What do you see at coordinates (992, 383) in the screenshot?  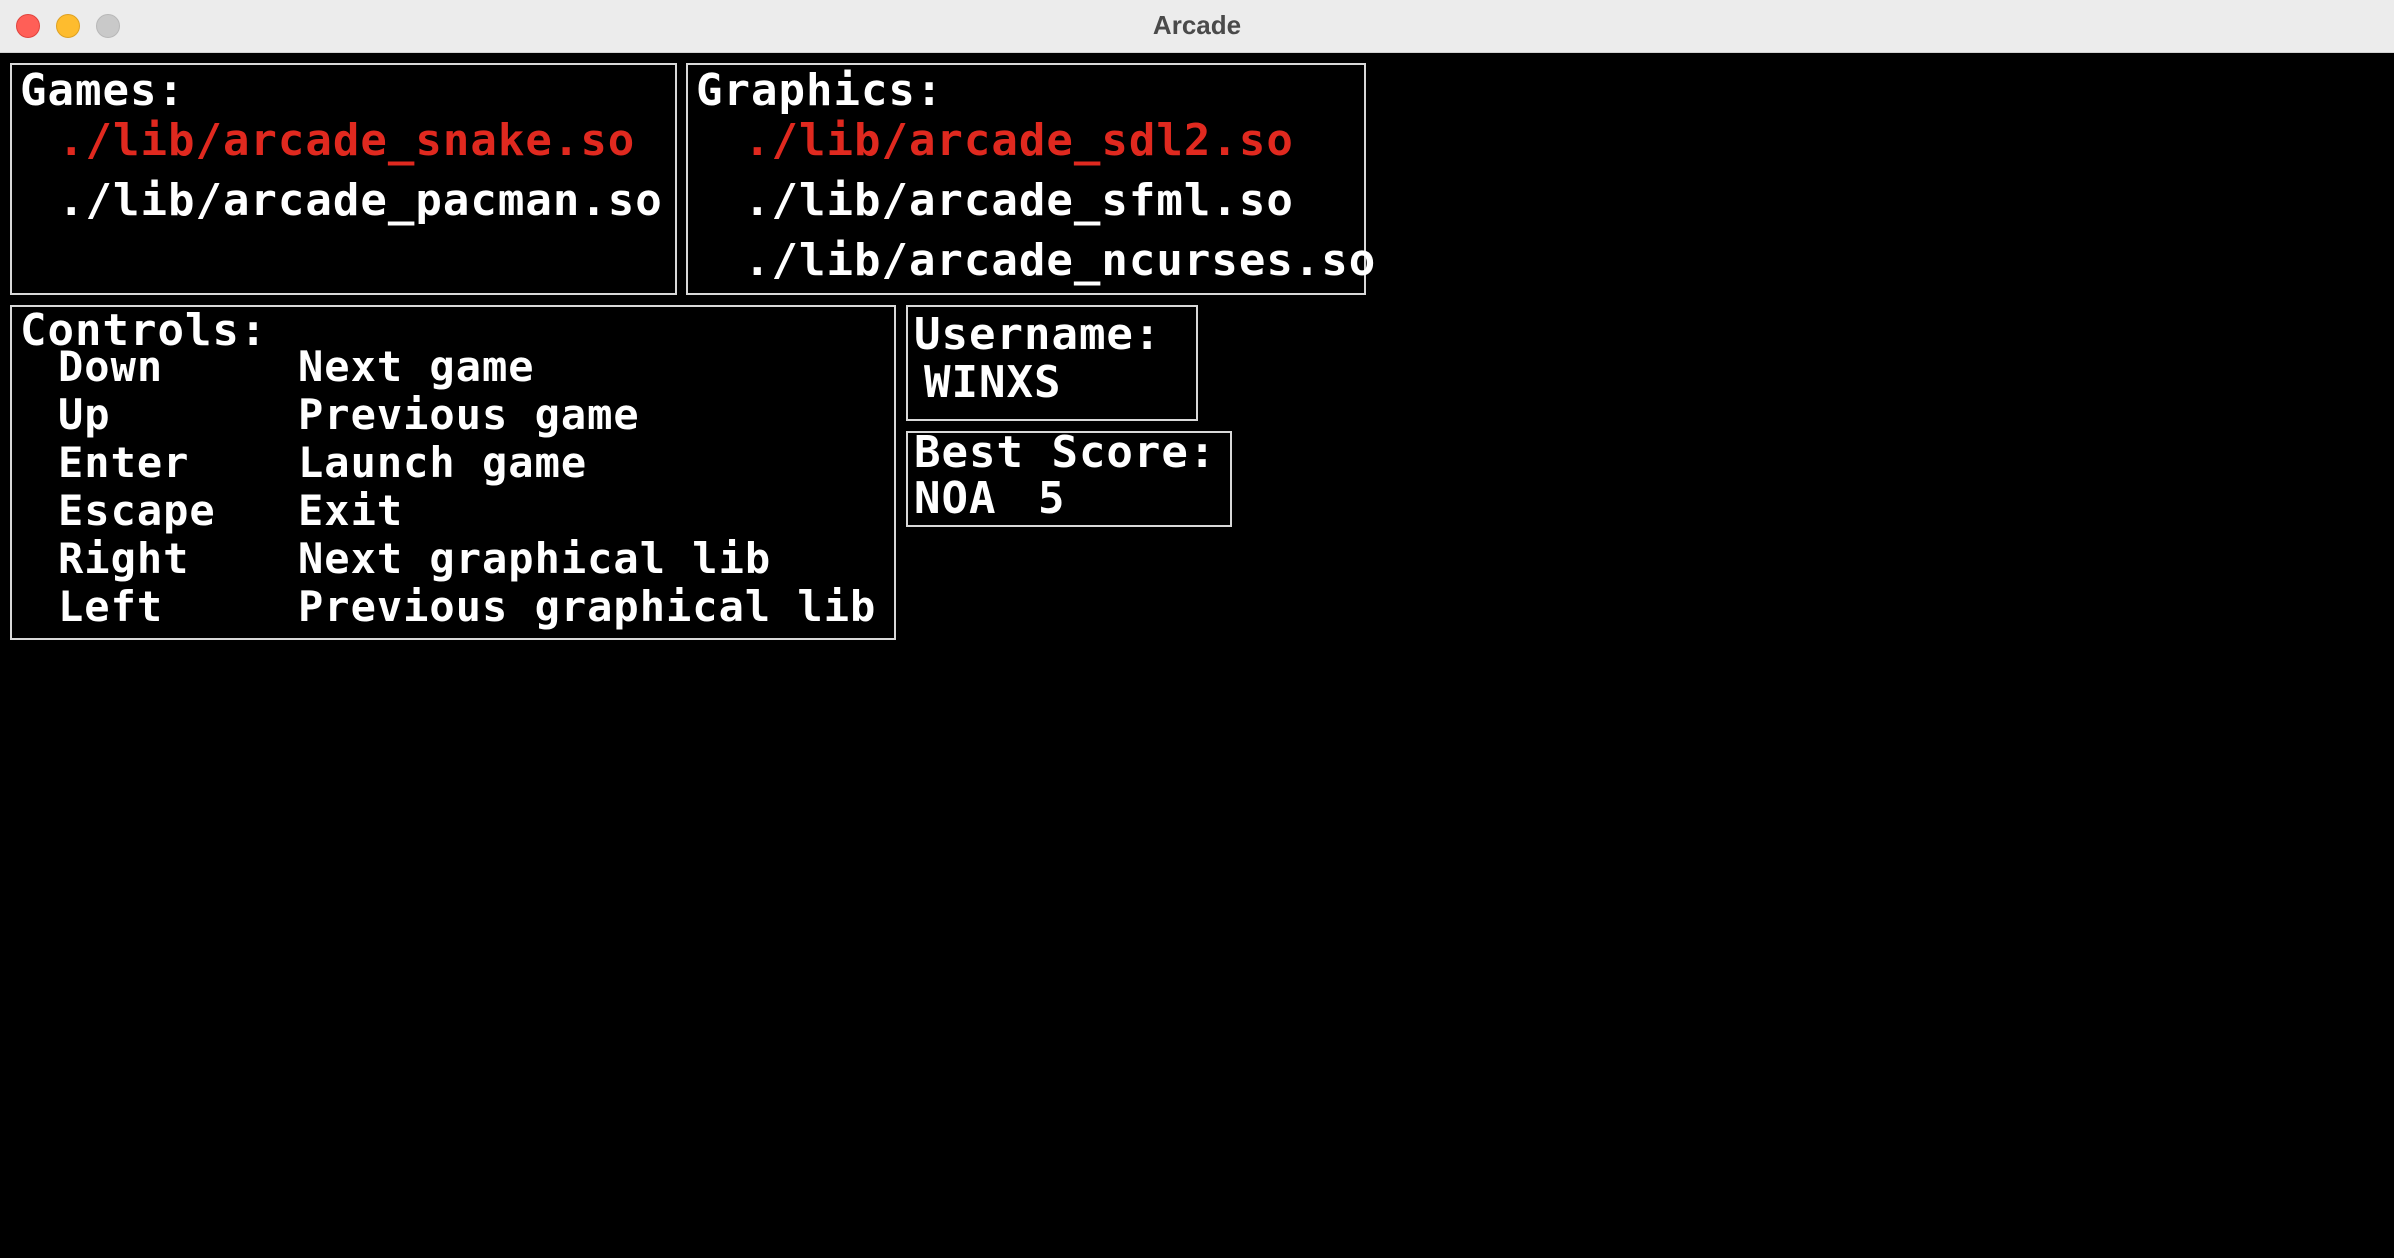 I see `username-value: WINXS` at bounding box center [992, 383].